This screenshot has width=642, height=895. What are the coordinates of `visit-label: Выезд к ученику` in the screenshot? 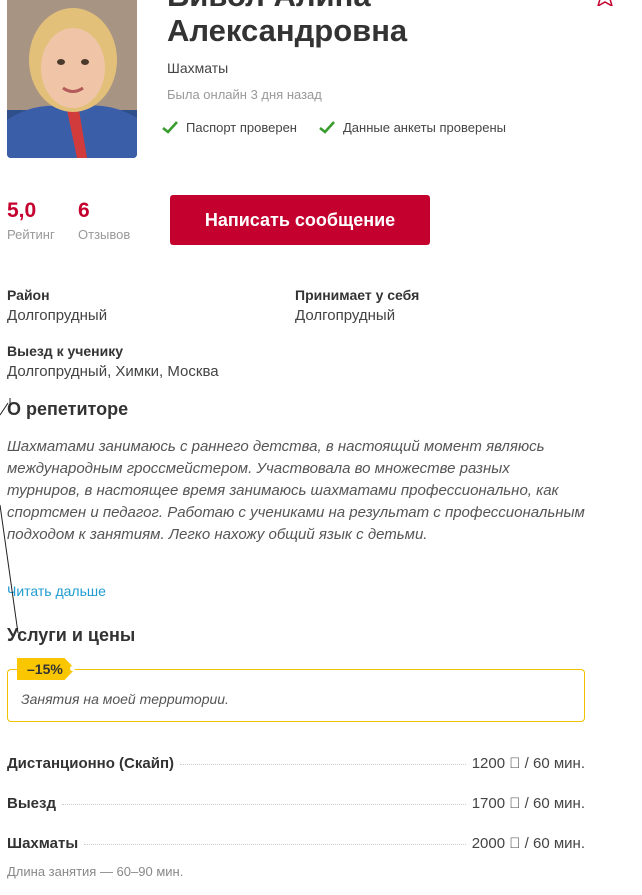 It's located at (65, 351).